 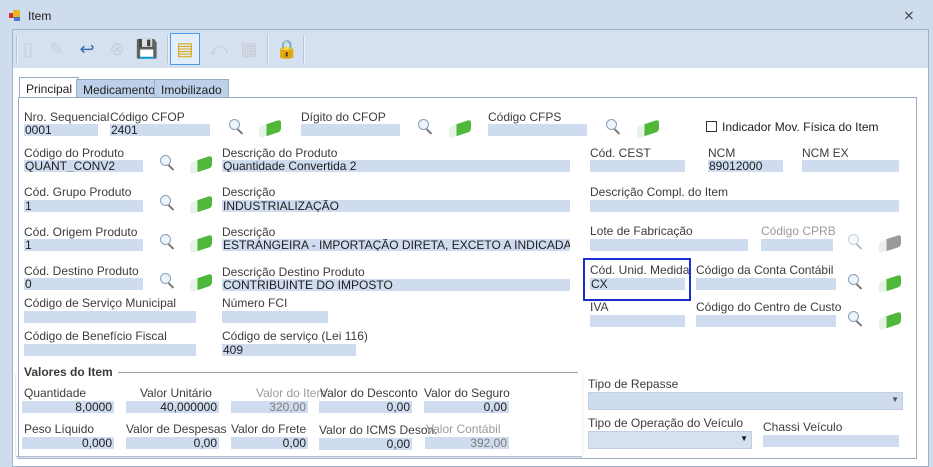 I want to click on toolbar: ▯ ✎ ↩ ⊗ 💾 ▤ ⤺ ▦ 🔒, so click(x=470, y=49).